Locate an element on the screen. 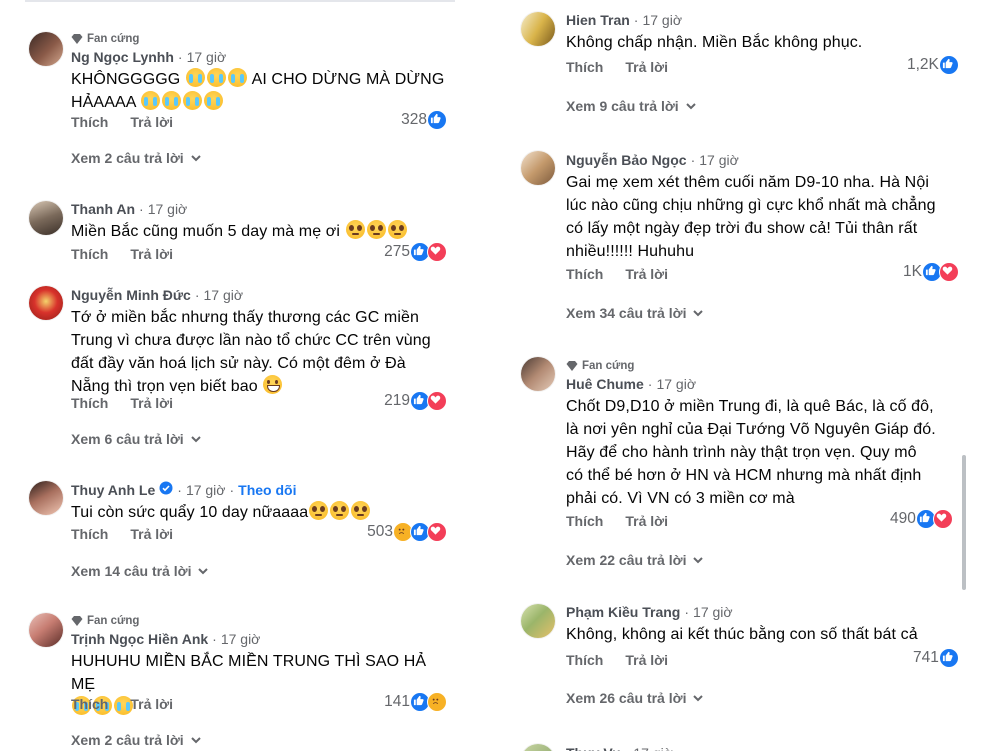  reaction-summary: 141 is located at coordinates (415, 702).